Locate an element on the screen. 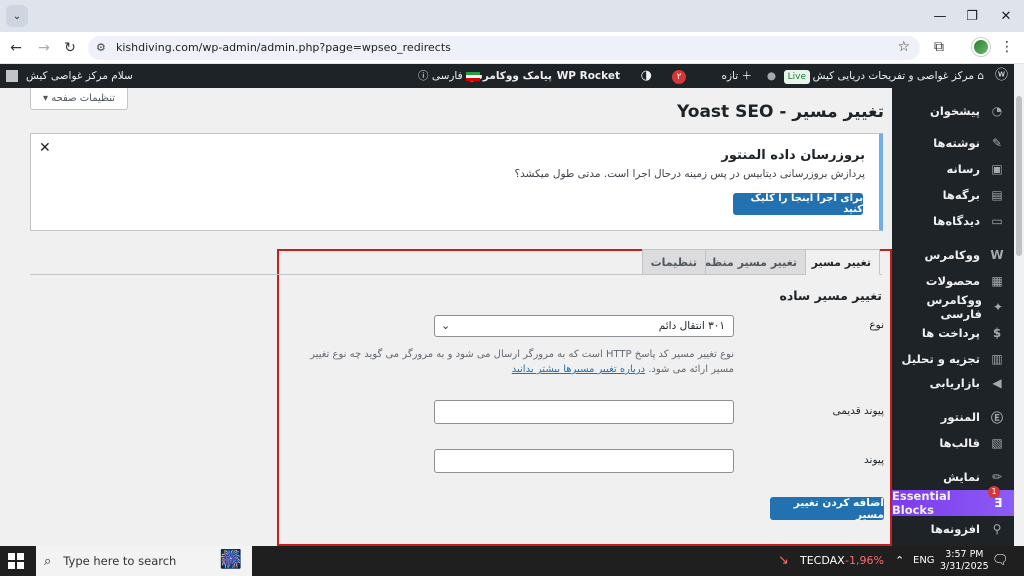 The image size is (1024, 576). notifications-icon: 🗨 is located at coordinates (1000, 561).